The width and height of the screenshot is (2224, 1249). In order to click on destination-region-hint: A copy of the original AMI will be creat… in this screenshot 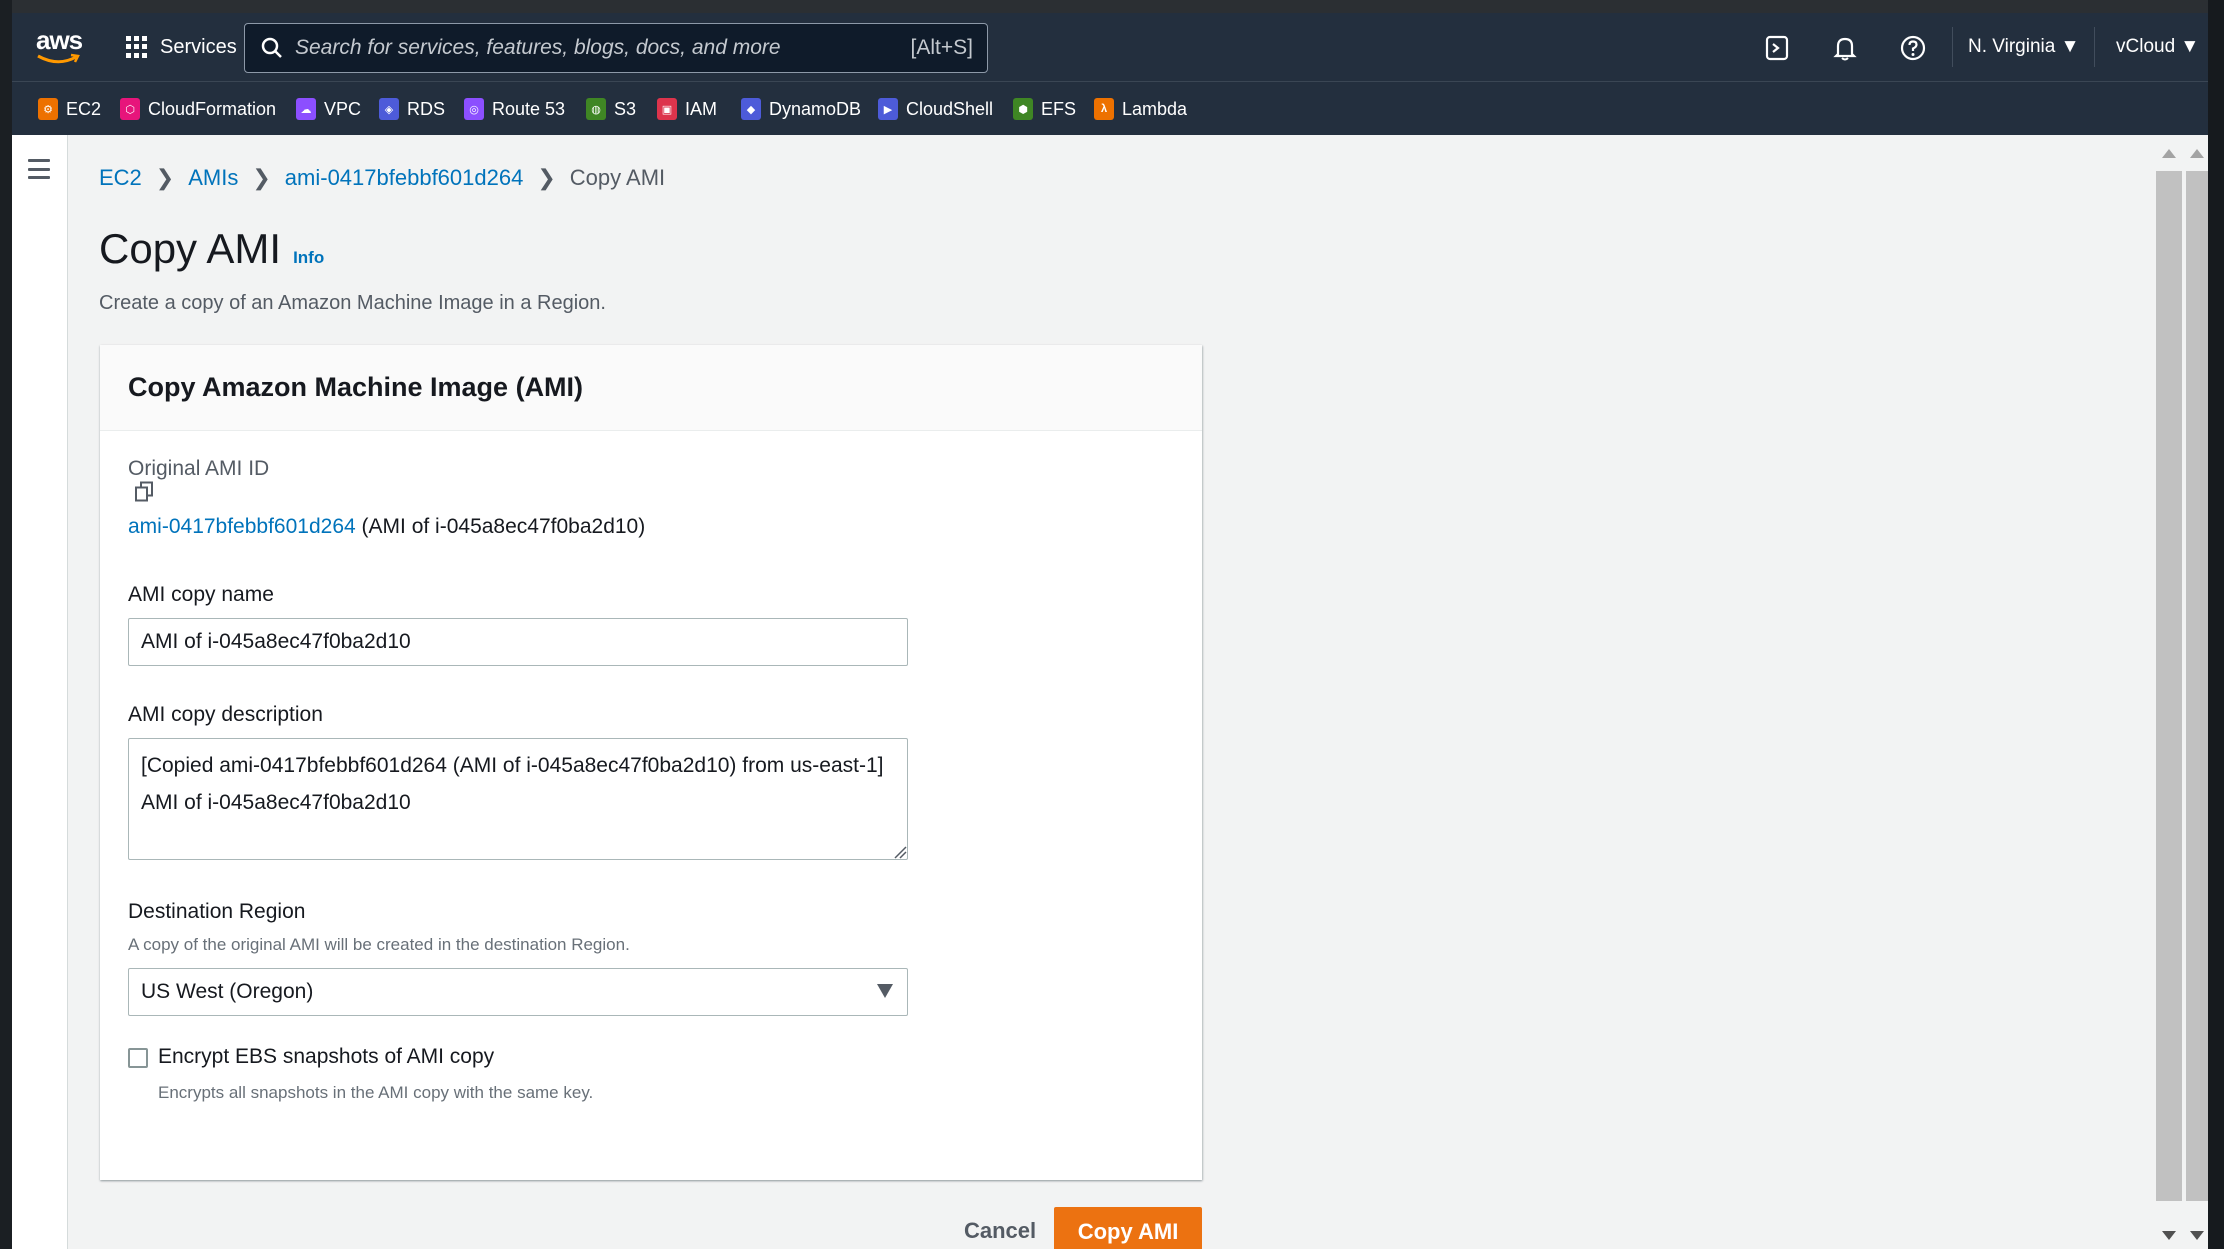, I will do `click(379, 944)`.